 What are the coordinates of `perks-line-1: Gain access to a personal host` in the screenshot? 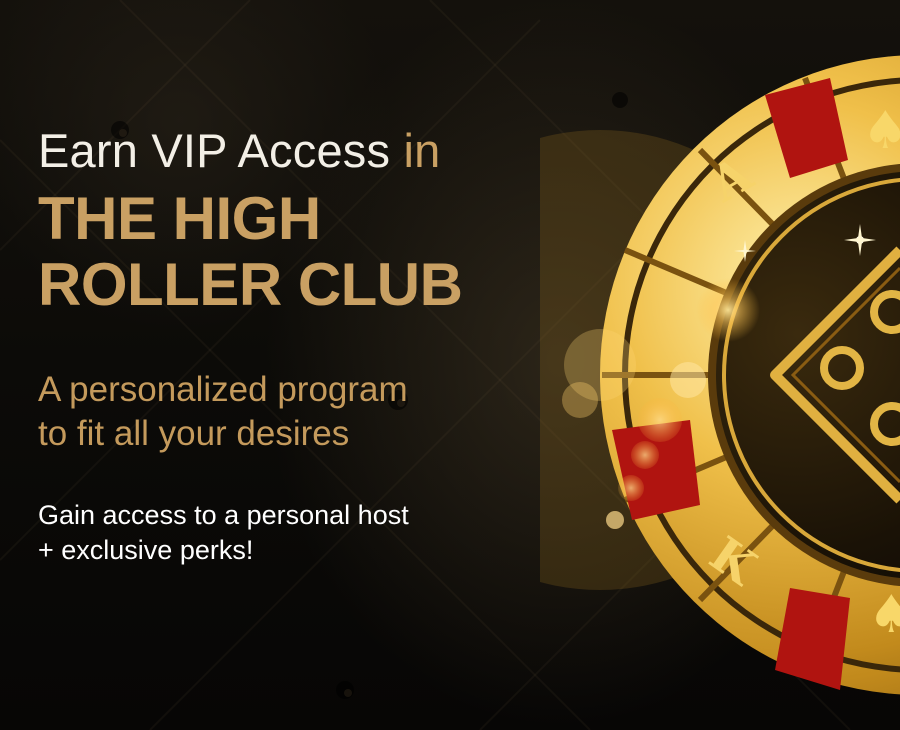 It's located at (223, 515).